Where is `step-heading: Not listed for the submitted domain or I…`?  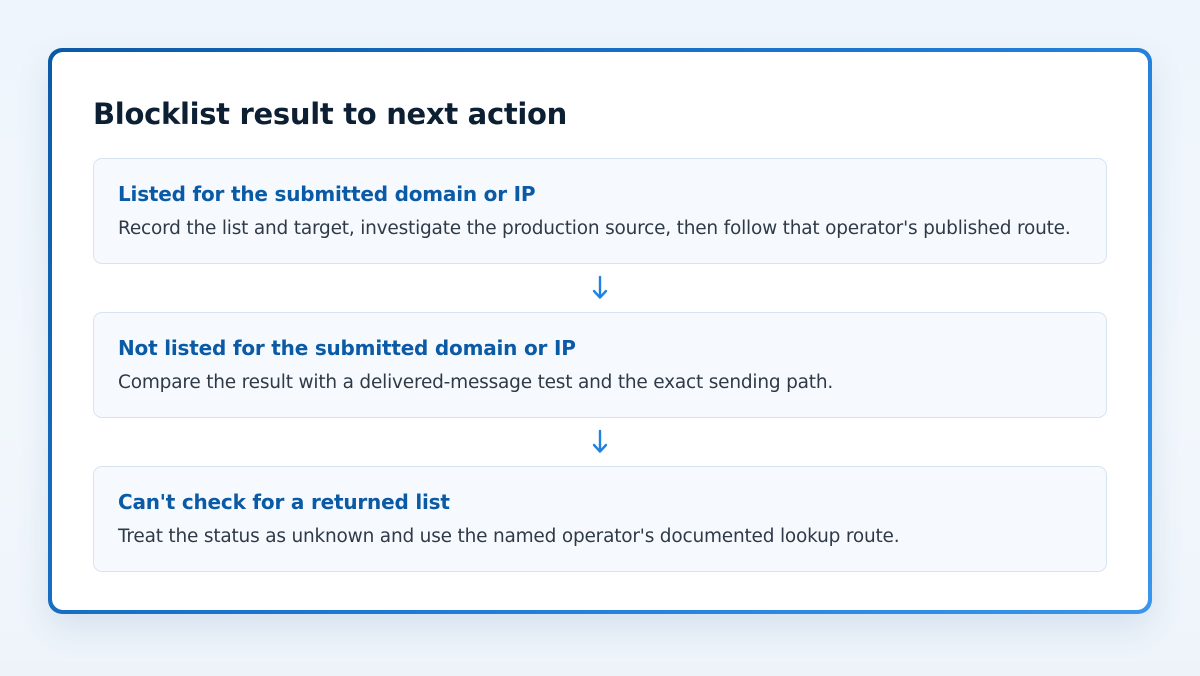 step-heading: Not listed for the submitted domain or I… is located at coordinates (347, 348).